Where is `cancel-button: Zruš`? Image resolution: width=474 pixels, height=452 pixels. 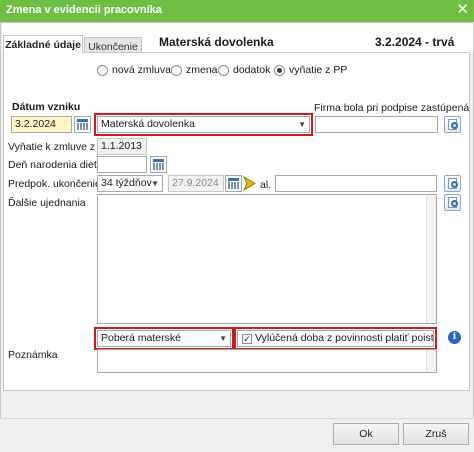 cancel-button: Zruš is located at coordinates (436, 434).